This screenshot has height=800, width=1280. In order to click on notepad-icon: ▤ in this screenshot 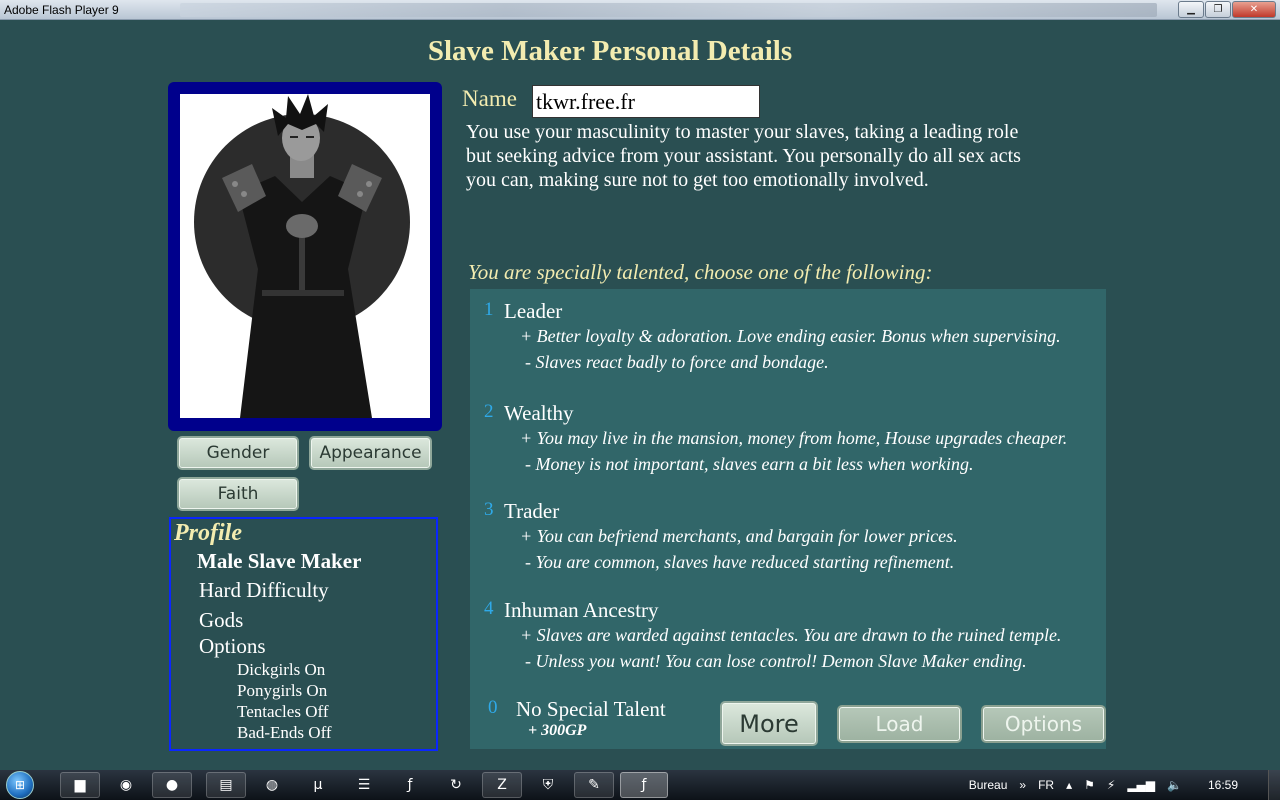, I will do `click(226, 785)`.